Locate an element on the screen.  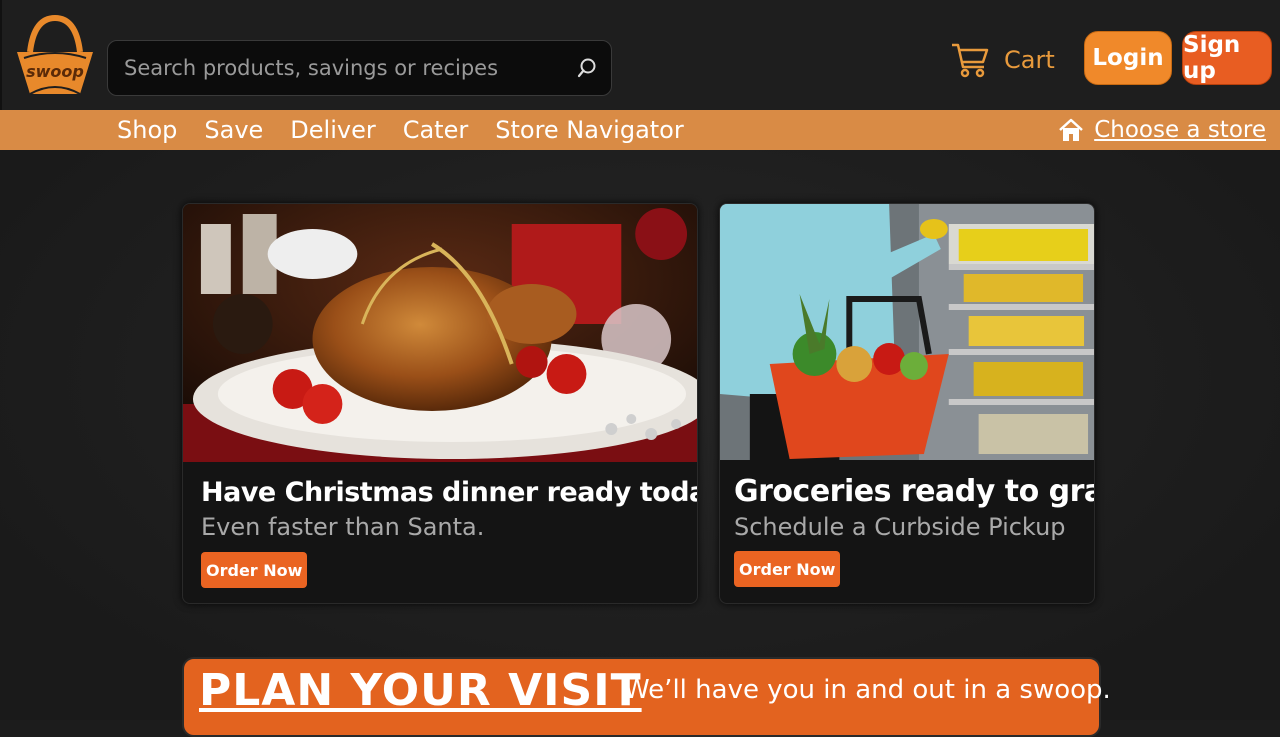
card-title: Groceries ready to grab. is located at coordinates (914, 491).